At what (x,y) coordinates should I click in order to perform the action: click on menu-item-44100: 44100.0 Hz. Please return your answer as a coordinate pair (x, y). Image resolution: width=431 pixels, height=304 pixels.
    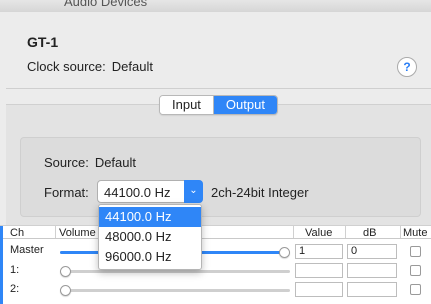
    Looking at the image, I should click on (150, 217).